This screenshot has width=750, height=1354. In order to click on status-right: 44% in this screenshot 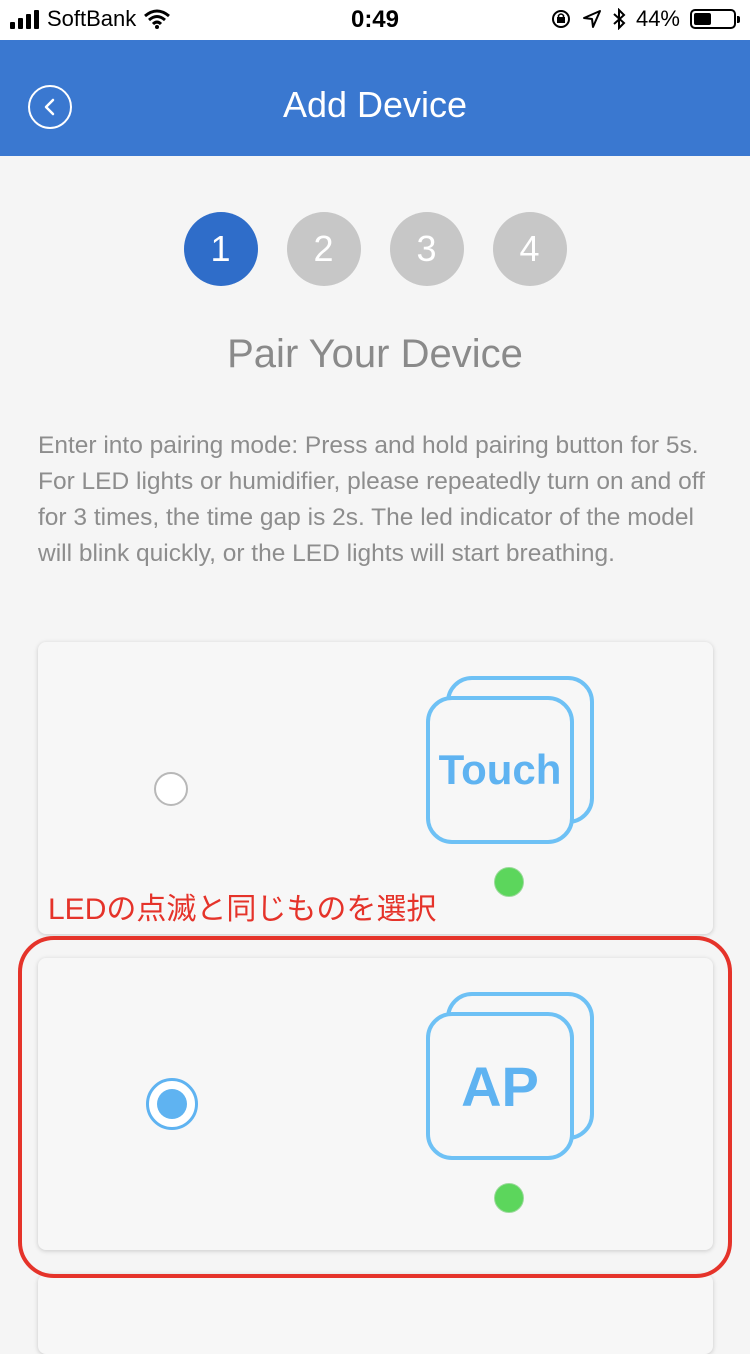, I will do `click(645, 19)`.